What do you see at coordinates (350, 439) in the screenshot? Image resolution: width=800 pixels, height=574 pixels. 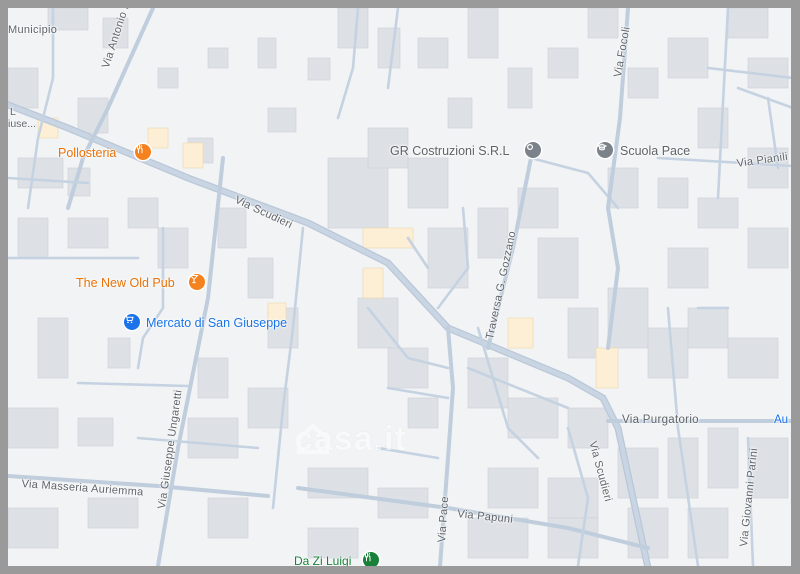 I see `watermark-logo: casa.it` at bounding box center [350, 439].